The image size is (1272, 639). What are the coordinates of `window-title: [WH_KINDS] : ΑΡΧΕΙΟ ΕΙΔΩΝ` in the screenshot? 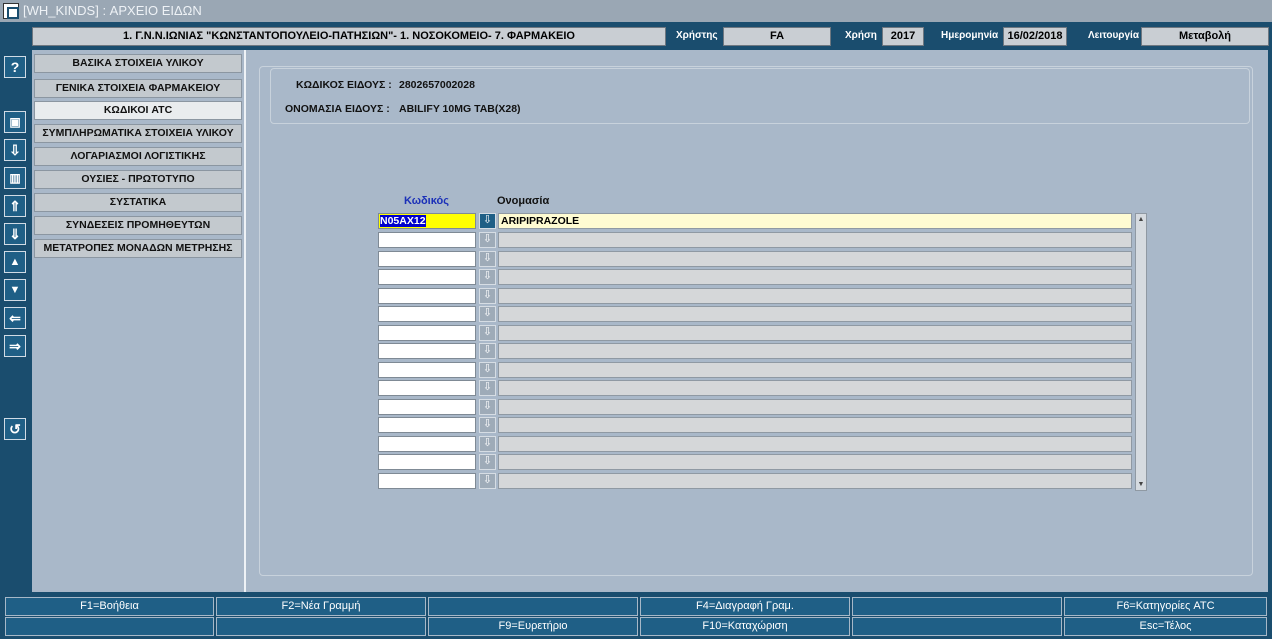 It's located at (112, 10).